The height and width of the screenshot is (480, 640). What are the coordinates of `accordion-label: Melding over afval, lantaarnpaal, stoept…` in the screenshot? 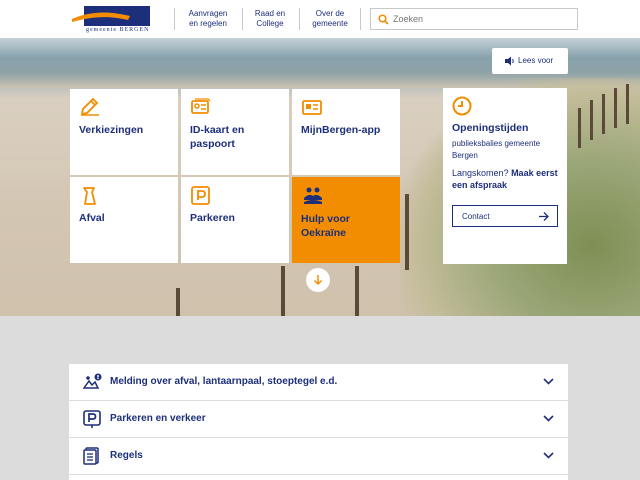 It's located at (224, 381).